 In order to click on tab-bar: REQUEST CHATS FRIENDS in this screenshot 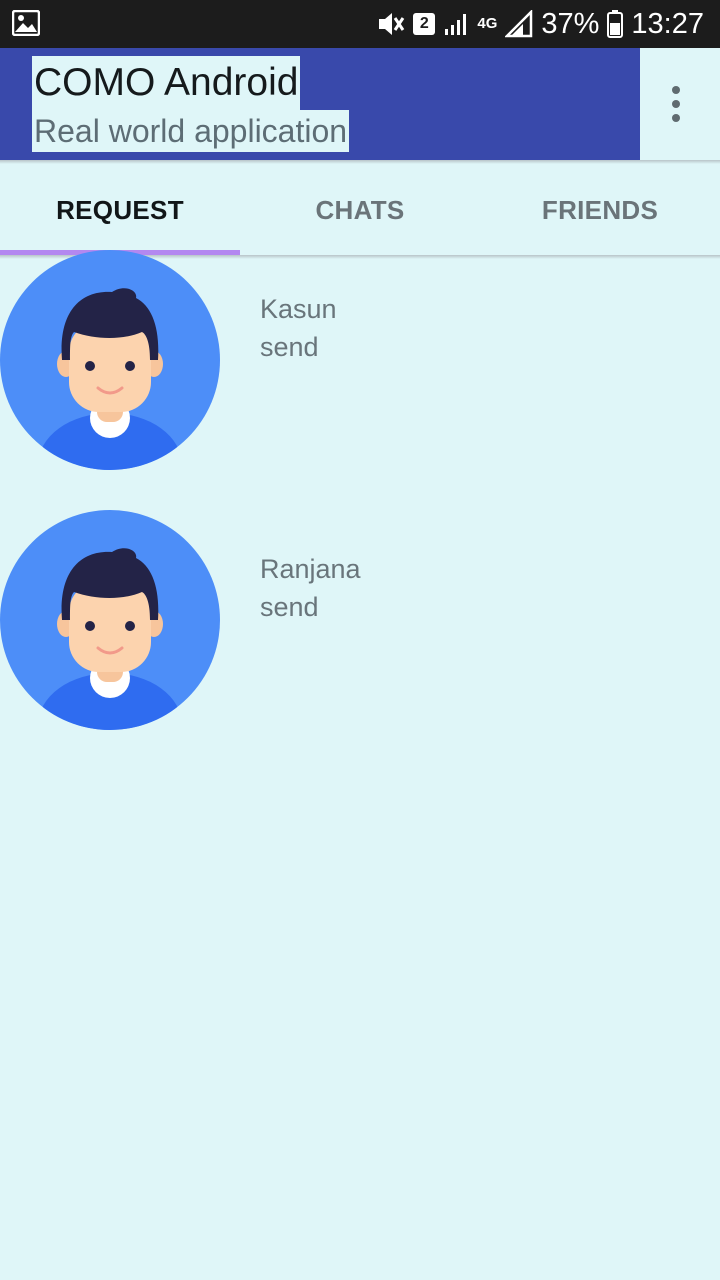, I will do `click(360, 210)`.